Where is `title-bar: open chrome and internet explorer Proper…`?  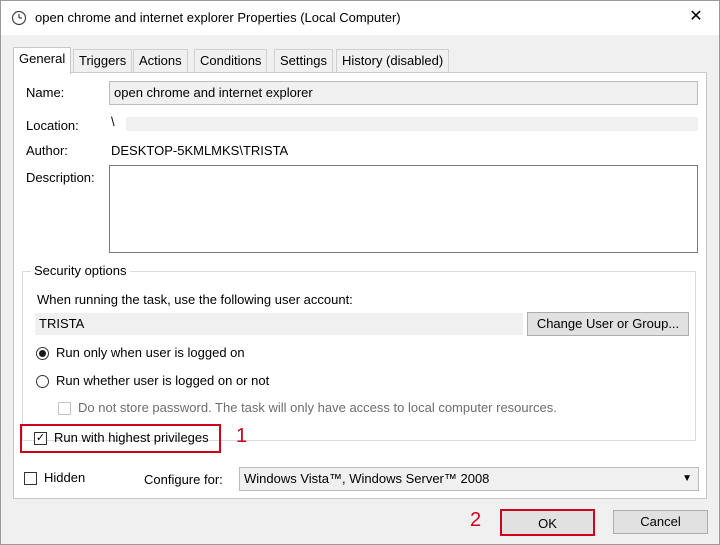
title-bar: open chrome and internet explorer Proper… is located at coordinates (360, 18).